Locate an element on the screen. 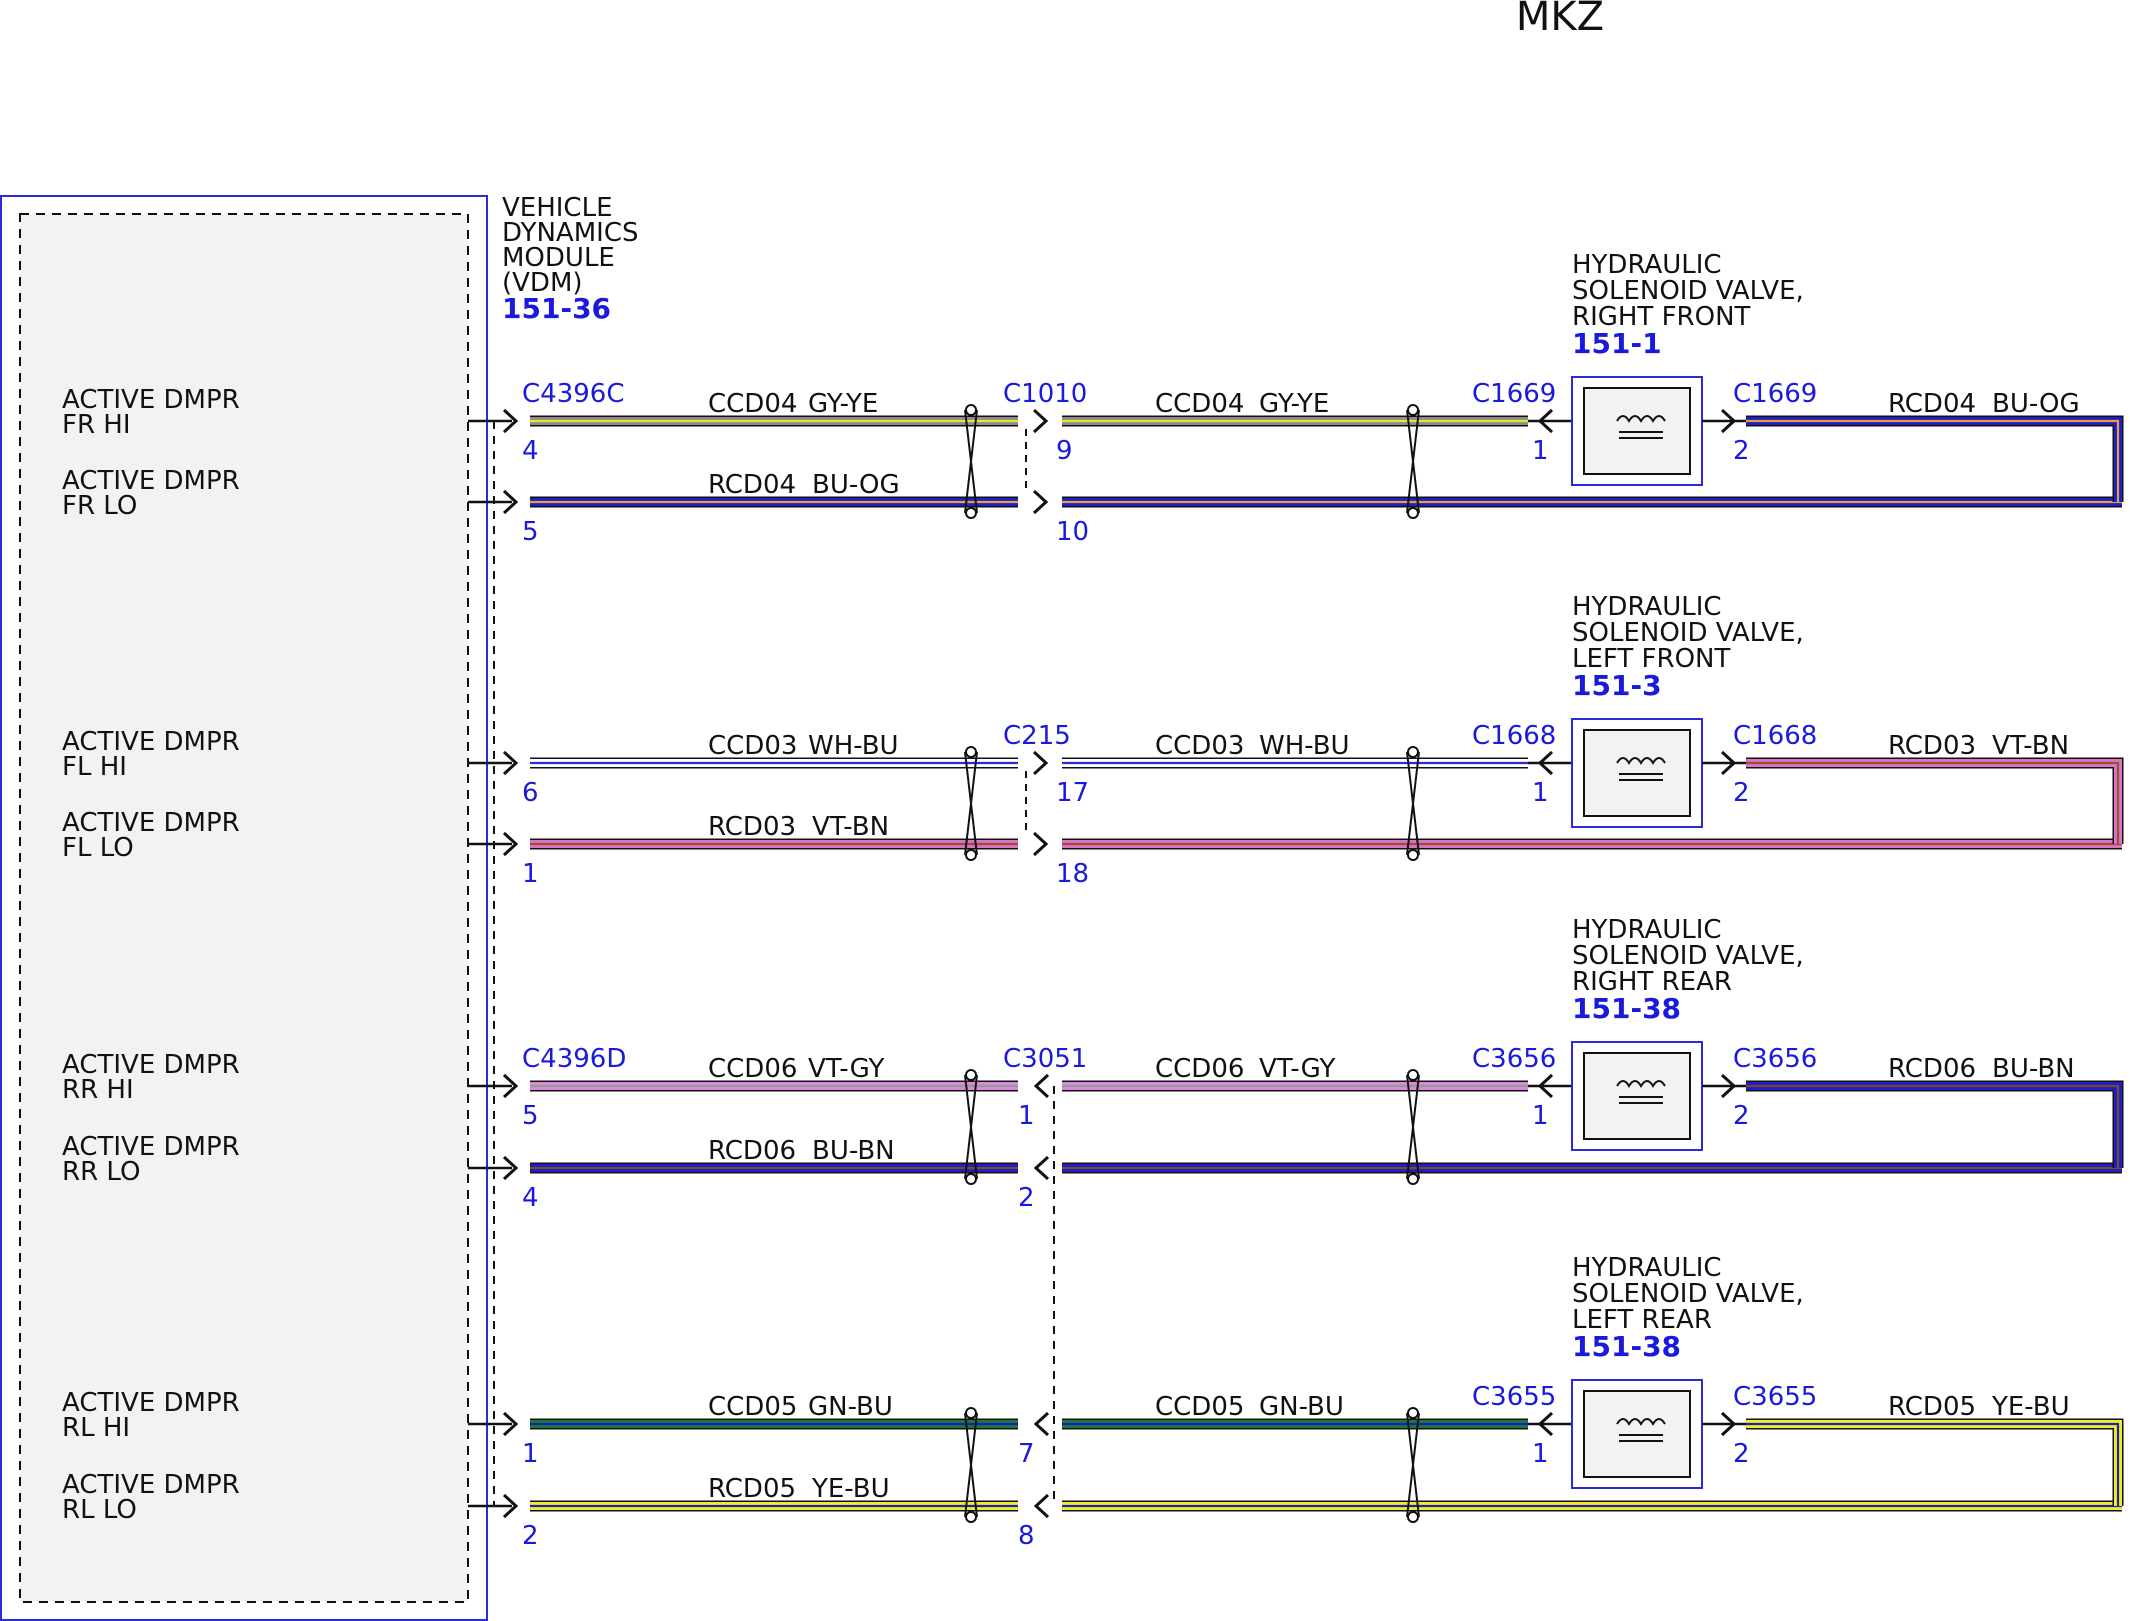 The height and width of the screenshot is (1621, 2130). inline-pin-number: 8 is located at coordinates (1026, 1536).